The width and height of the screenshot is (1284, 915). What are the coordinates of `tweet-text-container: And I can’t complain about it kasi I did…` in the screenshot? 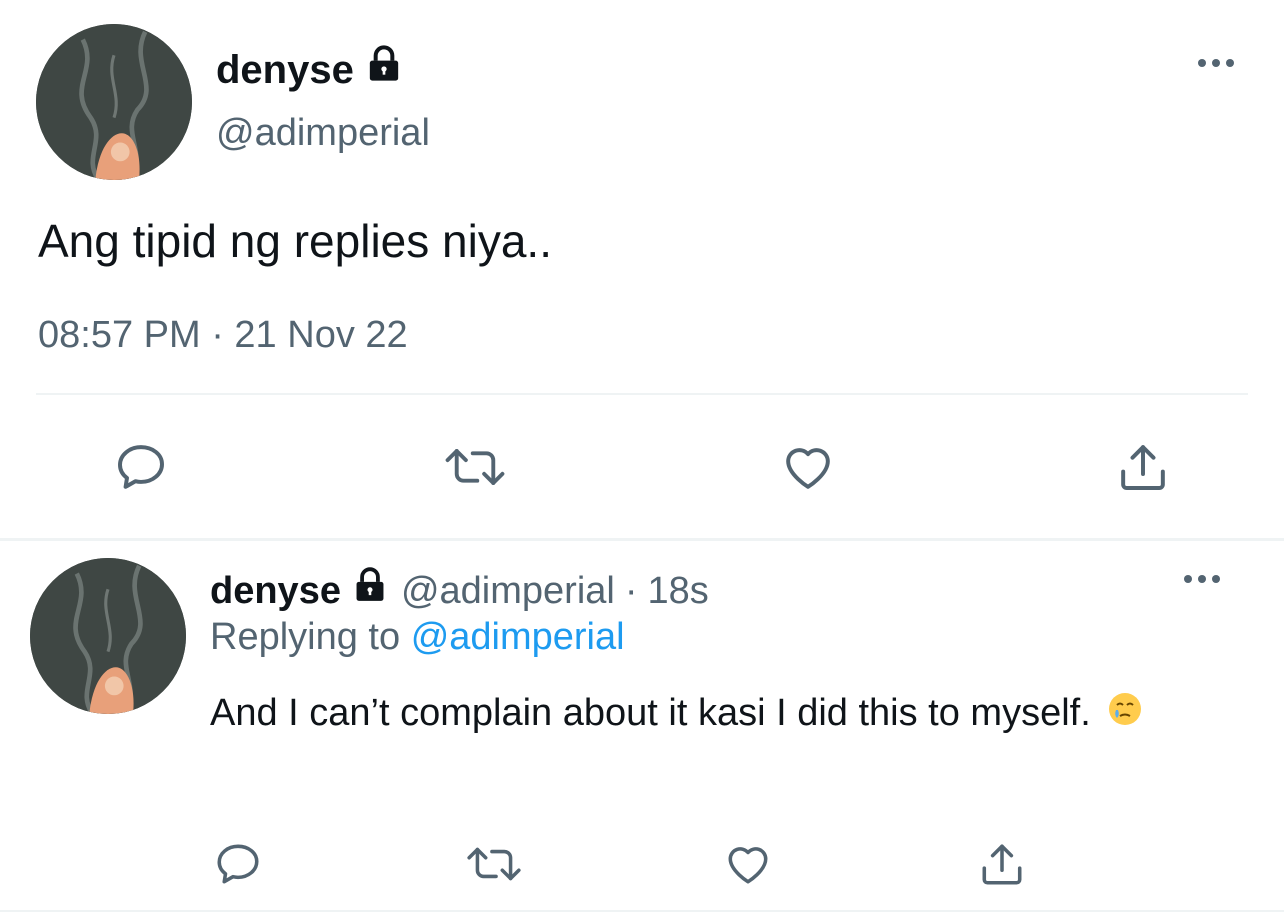 It's located at (710, 714).